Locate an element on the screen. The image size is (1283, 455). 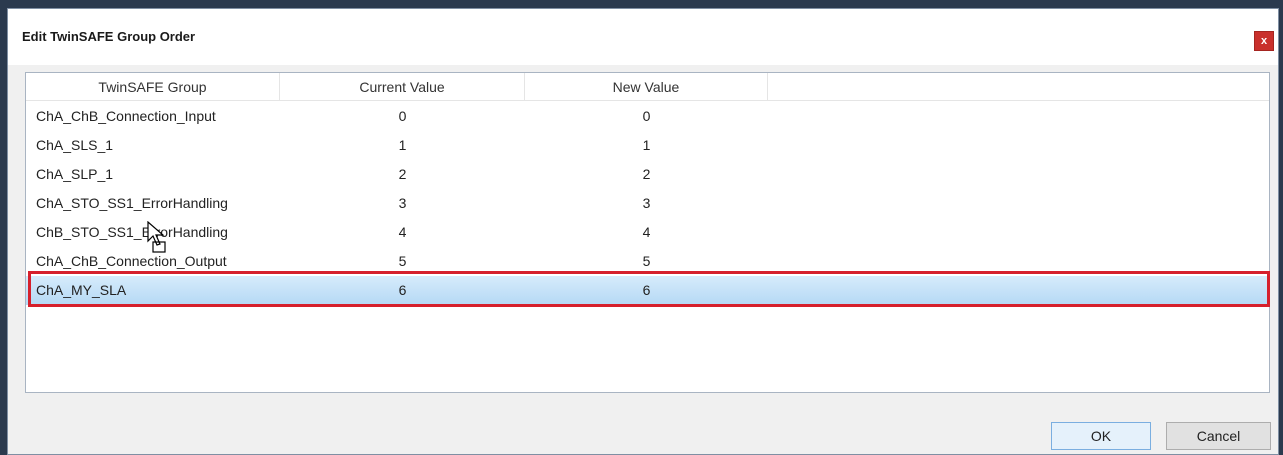
new-value-cell: 2 is located at coordinates (646, 174).